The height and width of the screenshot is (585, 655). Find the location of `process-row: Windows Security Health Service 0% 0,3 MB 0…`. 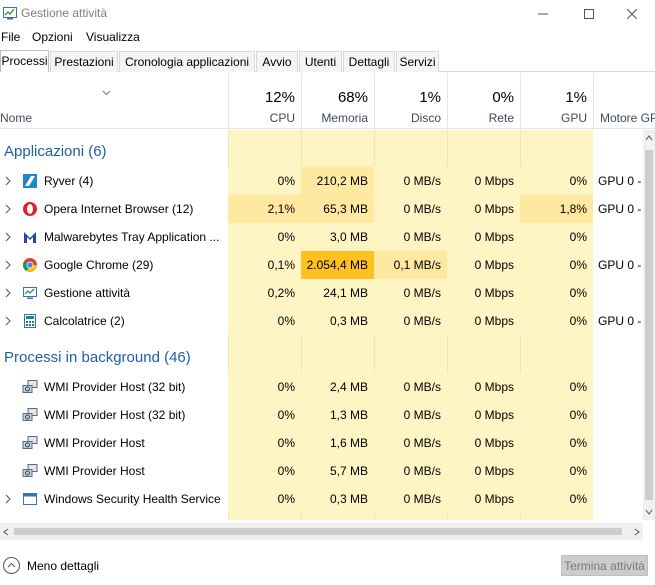

process-row: Windows Security Health Service 0% 0,3 MB 0… is located at coordinates (321, 499).